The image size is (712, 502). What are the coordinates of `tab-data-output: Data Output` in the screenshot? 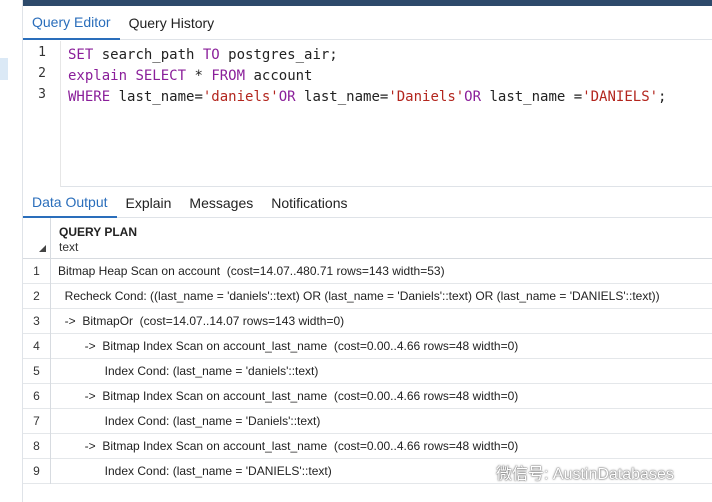 It's located at (70, 202).